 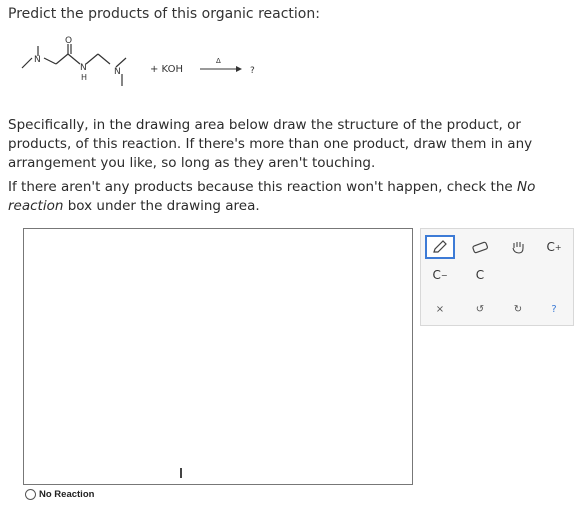 I want to click on plus-charge: +, so click(x=558, y=247).